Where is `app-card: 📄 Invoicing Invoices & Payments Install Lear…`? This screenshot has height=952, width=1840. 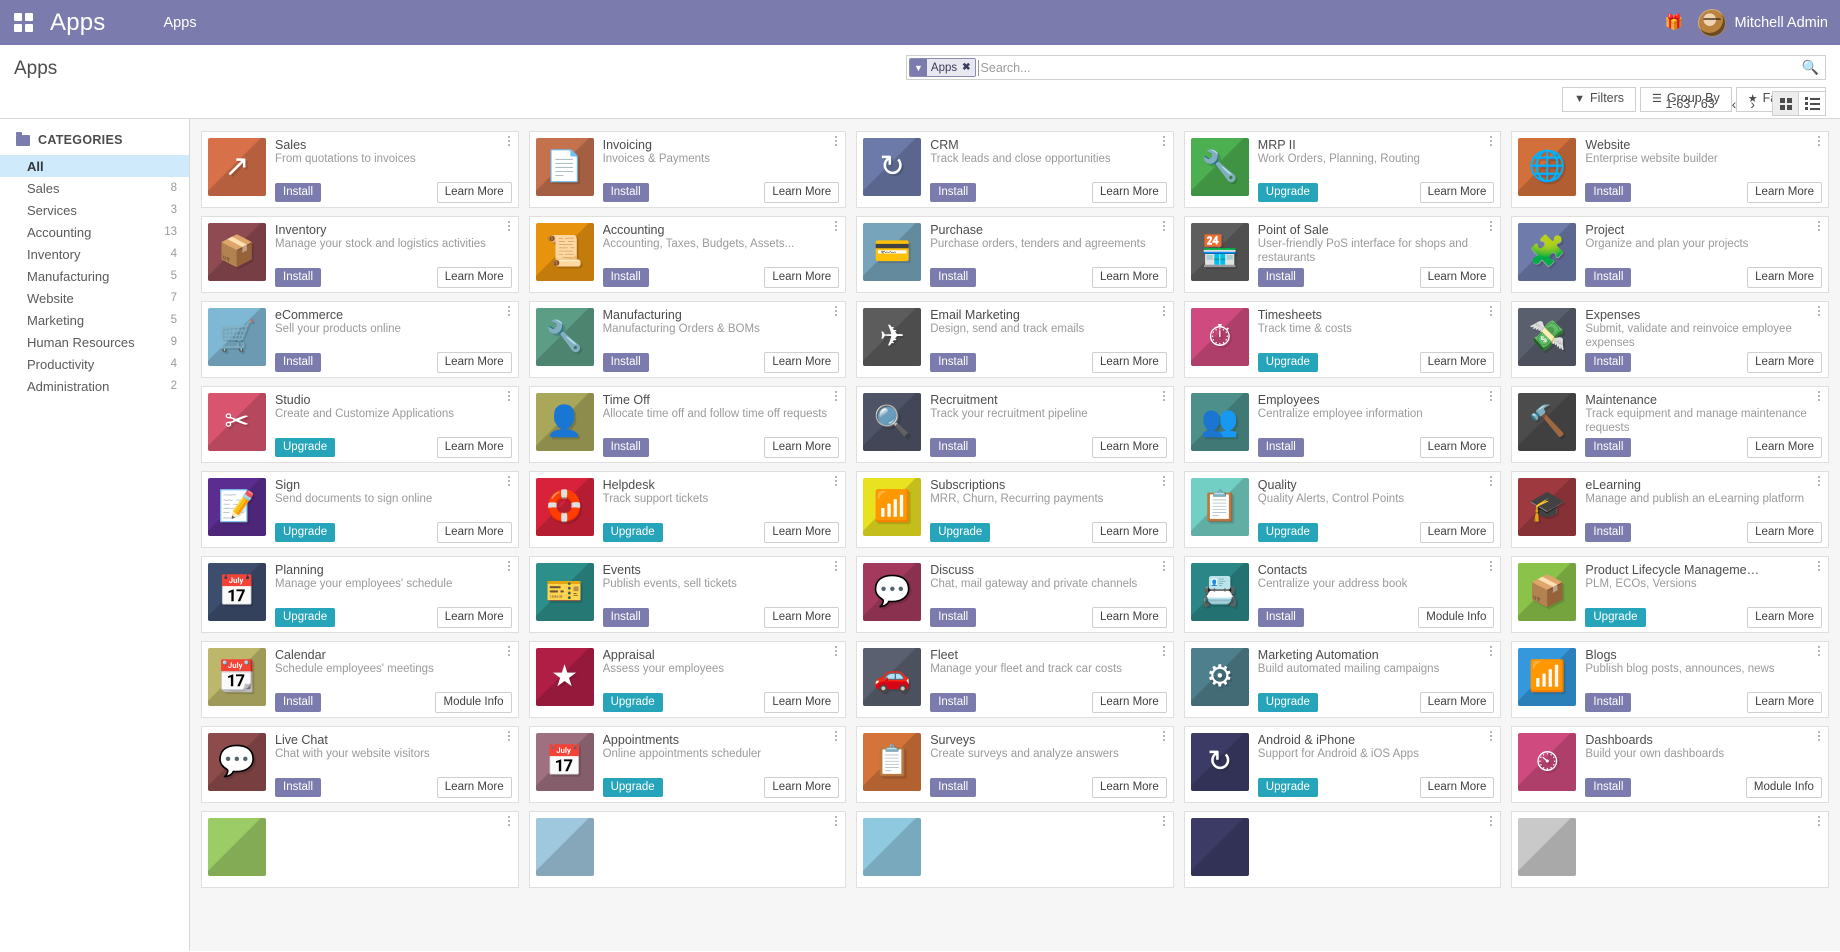 app-card: 📄 Invoicing Invoices & Payments Install Lear… is located at coordinates (687, 169).